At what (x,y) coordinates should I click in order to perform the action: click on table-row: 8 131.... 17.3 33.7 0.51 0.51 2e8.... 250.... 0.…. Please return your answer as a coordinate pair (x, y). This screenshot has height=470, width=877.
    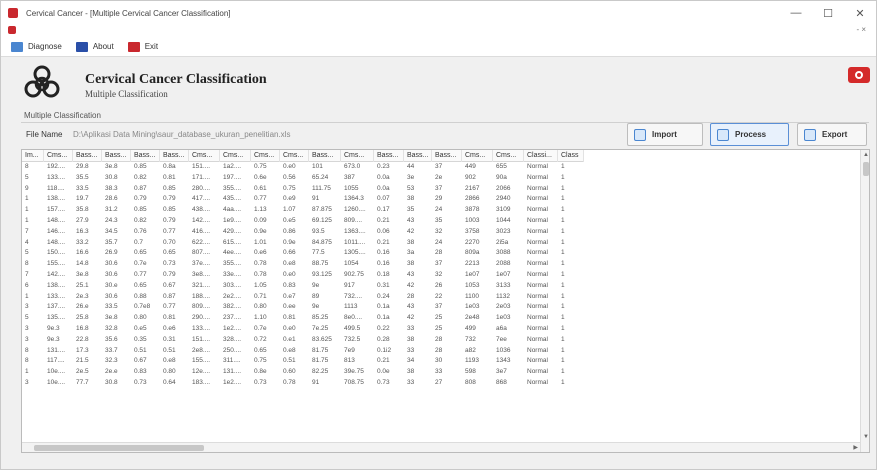
    Looking at the image, I should click on (303, 351).